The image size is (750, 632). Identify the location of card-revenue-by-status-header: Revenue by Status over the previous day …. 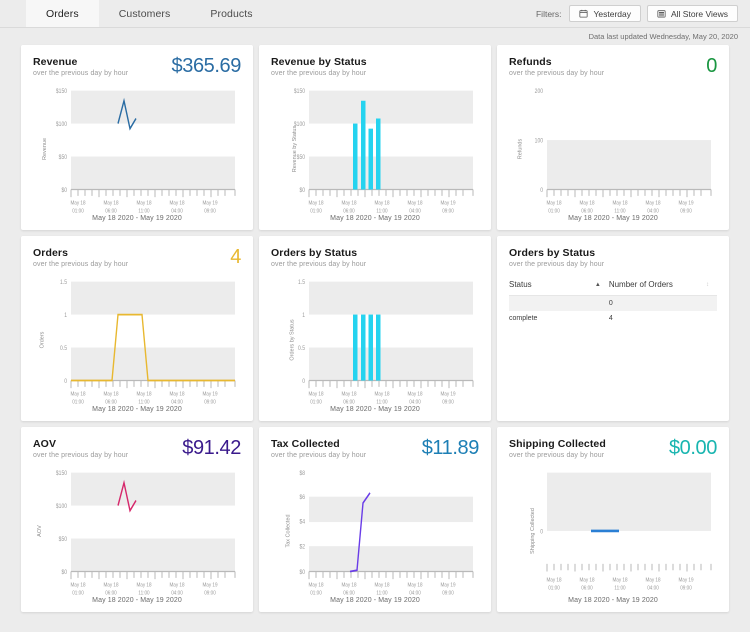
(375, 66).